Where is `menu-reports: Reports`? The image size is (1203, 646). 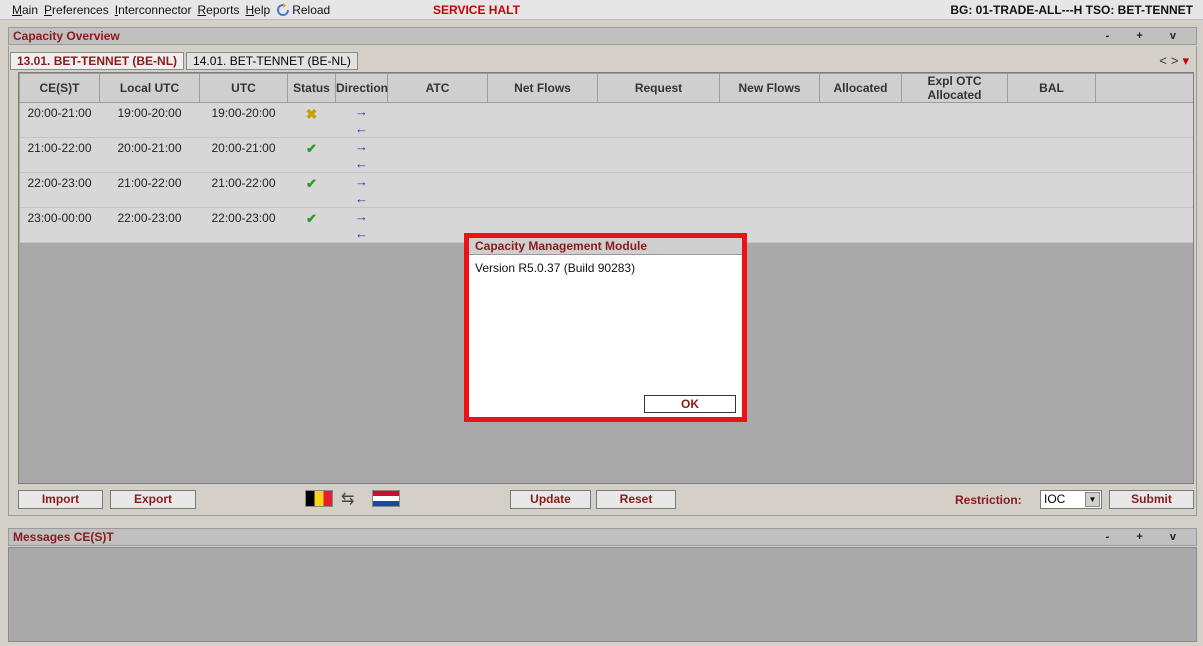
menu-reports: Reports is located at coordinates (218, 10).